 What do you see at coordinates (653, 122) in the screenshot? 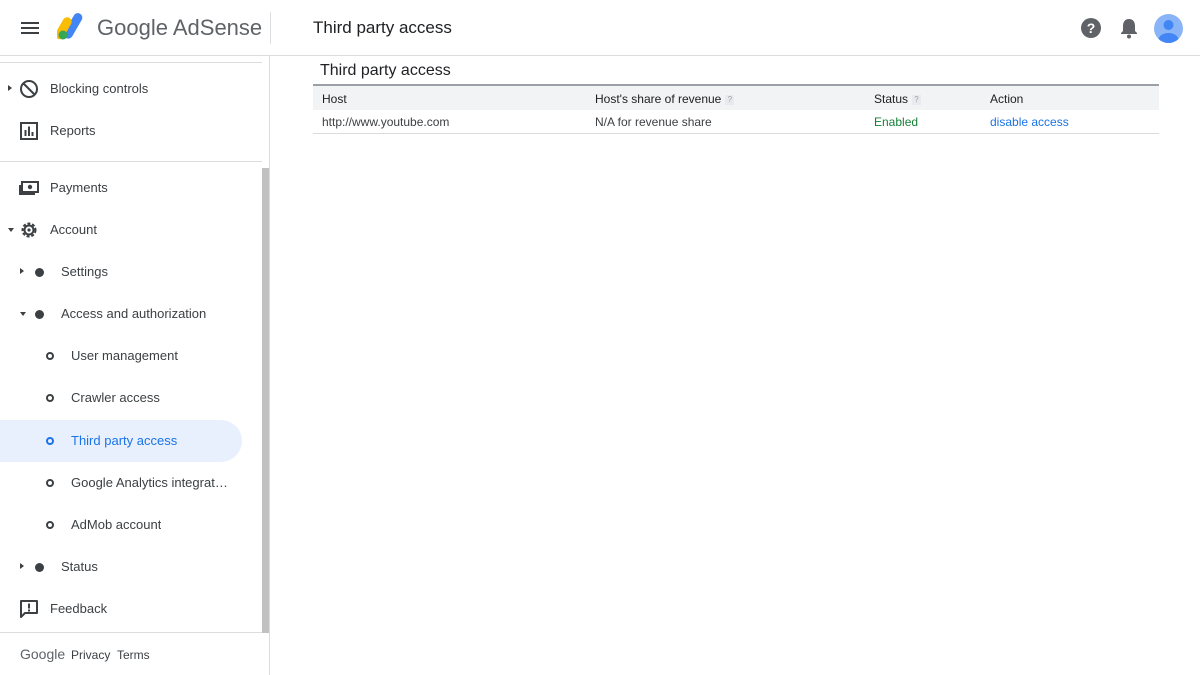
I see `share-cell: N/A for revenue share` at bounding box center [653, 122].